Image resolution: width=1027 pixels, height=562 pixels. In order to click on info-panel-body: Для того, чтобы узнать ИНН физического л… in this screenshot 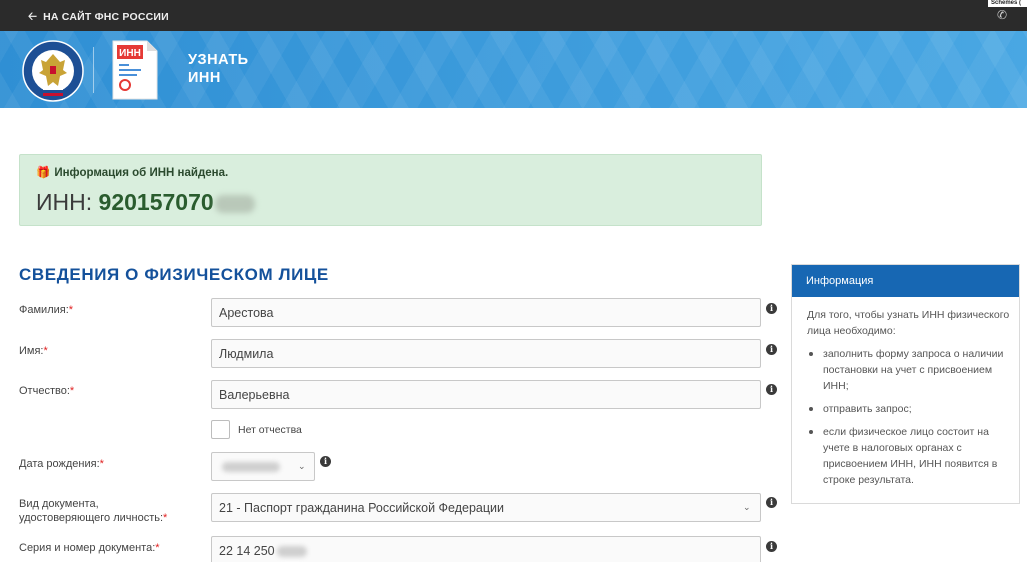, I will do `click(909, 401)`.